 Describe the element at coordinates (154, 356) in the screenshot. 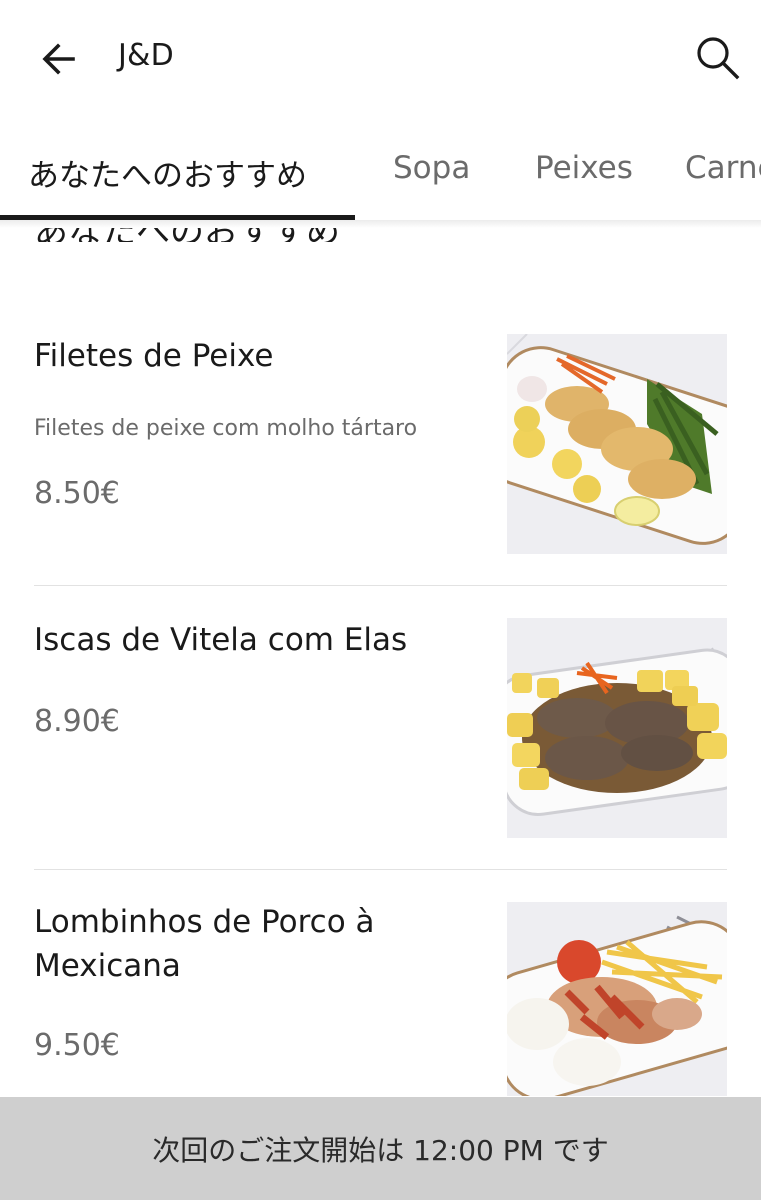

I see `menu-item-name: Filetes de Peixe` at that location.